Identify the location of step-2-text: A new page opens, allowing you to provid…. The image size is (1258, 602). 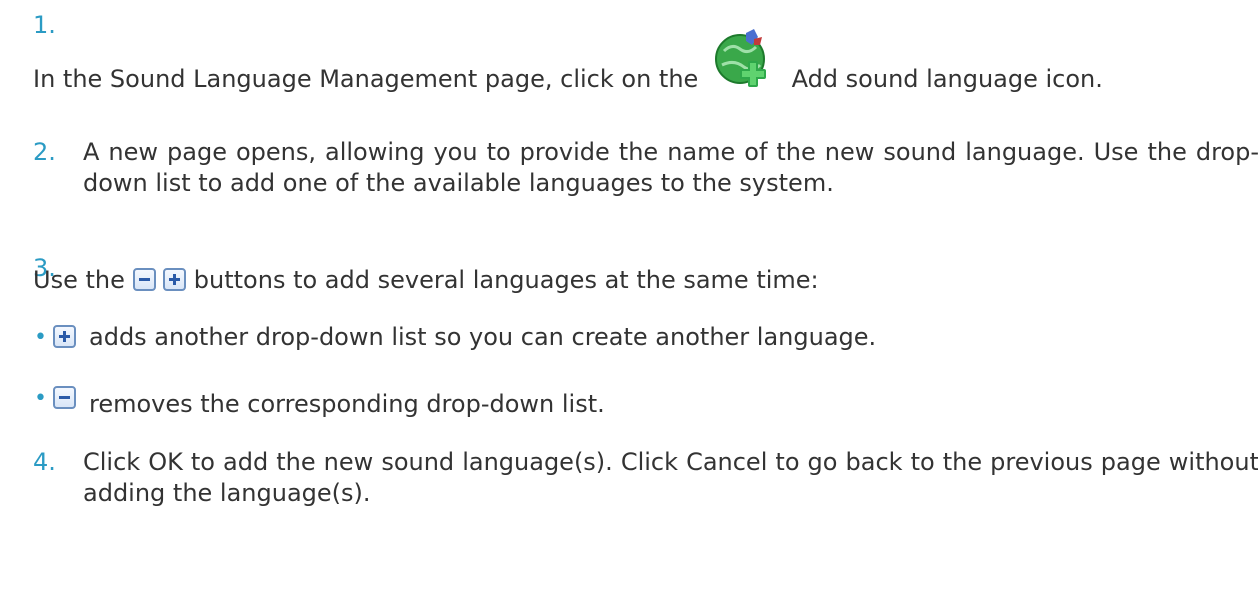
(670, 167).